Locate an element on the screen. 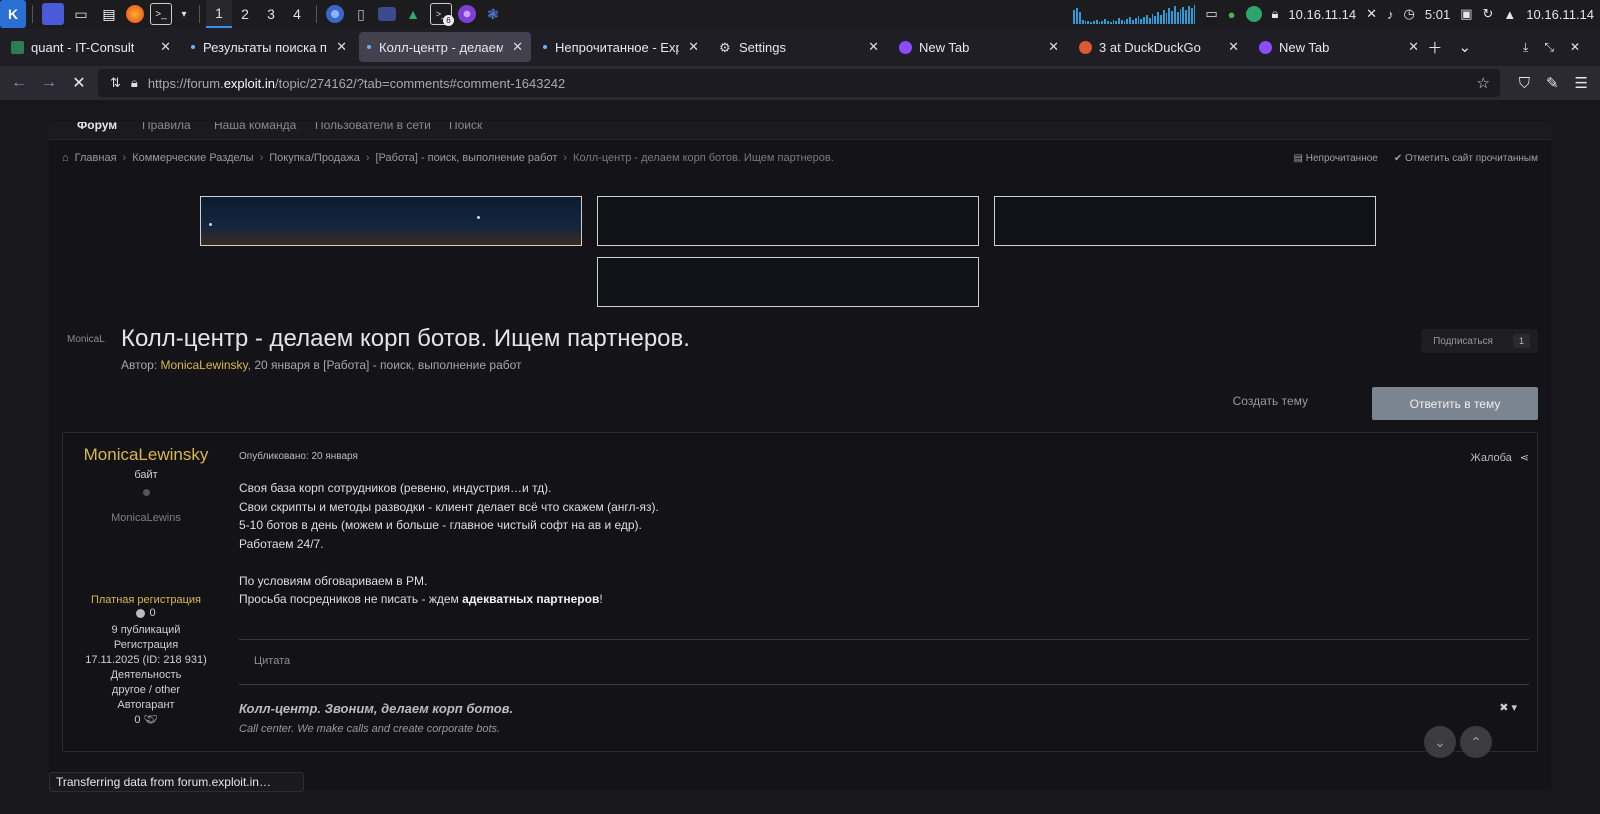 Image resolution: width=1600 pixels, height=814 pixels. download-icon: ⤓ is located at coordinates (1525, 47).